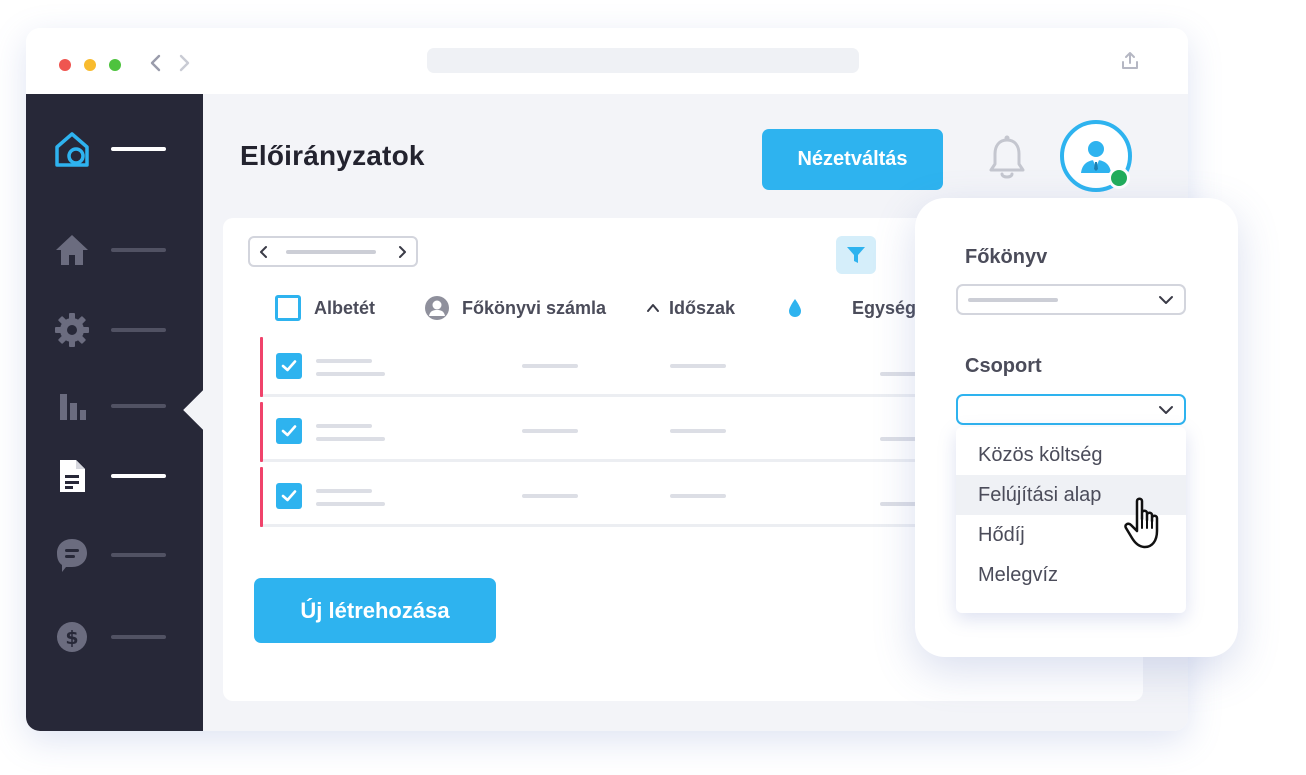  I want to click on water-drop-icon, so click(795, 308).